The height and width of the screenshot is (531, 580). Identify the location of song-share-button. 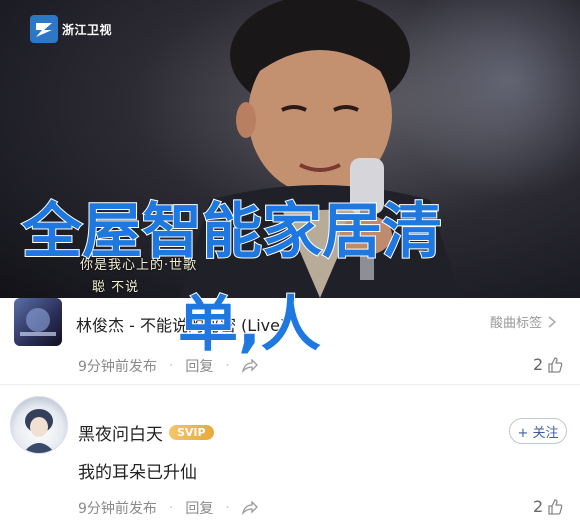
(249, 366).